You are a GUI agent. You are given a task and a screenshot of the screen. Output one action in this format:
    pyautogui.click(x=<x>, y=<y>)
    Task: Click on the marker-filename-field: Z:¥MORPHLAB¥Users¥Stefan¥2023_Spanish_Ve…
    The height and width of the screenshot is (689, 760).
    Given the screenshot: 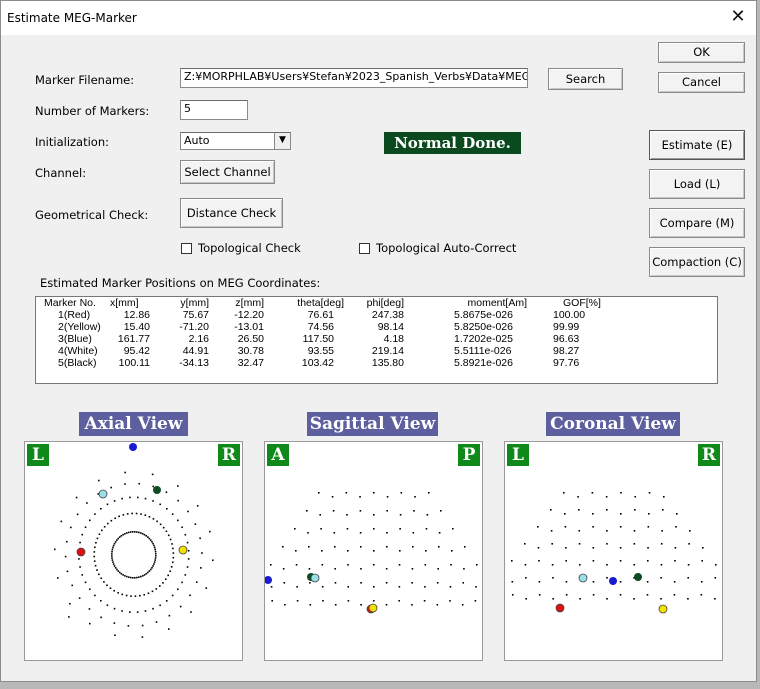 What is the action you would take?
    pyautogui.click(x=354, y=78)
    